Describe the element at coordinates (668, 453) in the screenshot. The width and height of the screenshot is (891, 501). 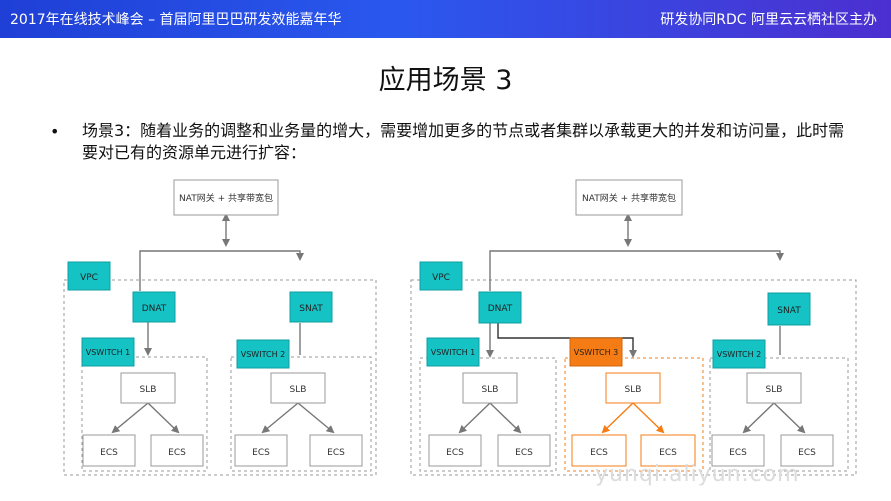
I see `right-ecs4-label: ECS` at that location.